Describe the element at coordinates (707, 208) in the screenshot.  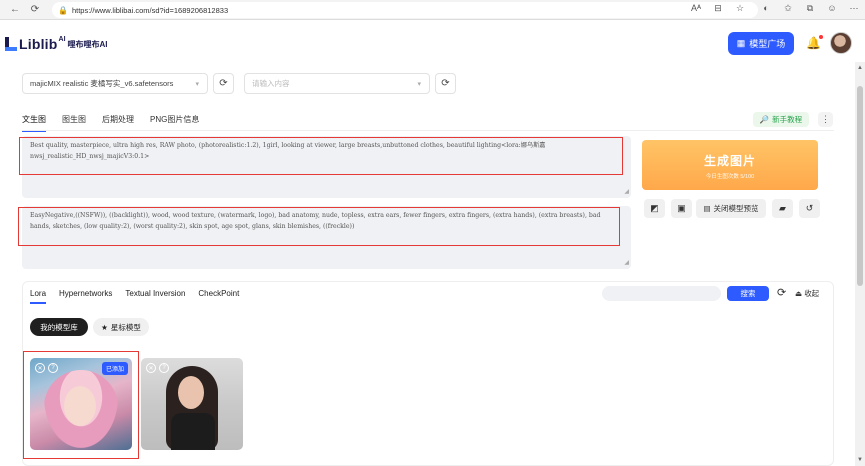
I see `layout-icon: ▤` at that location.